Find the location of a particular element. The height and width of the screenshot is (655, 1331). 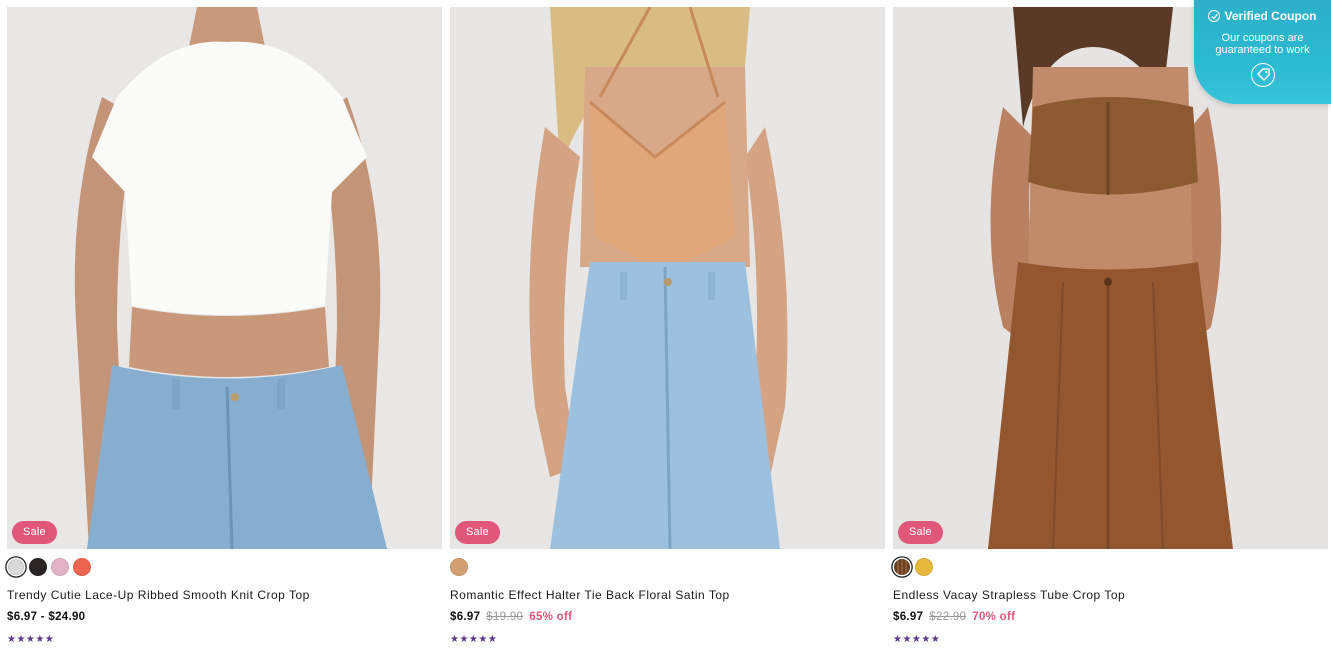

price-row: $6.97 $19.90 65% off is located at coordinates (511, 617).